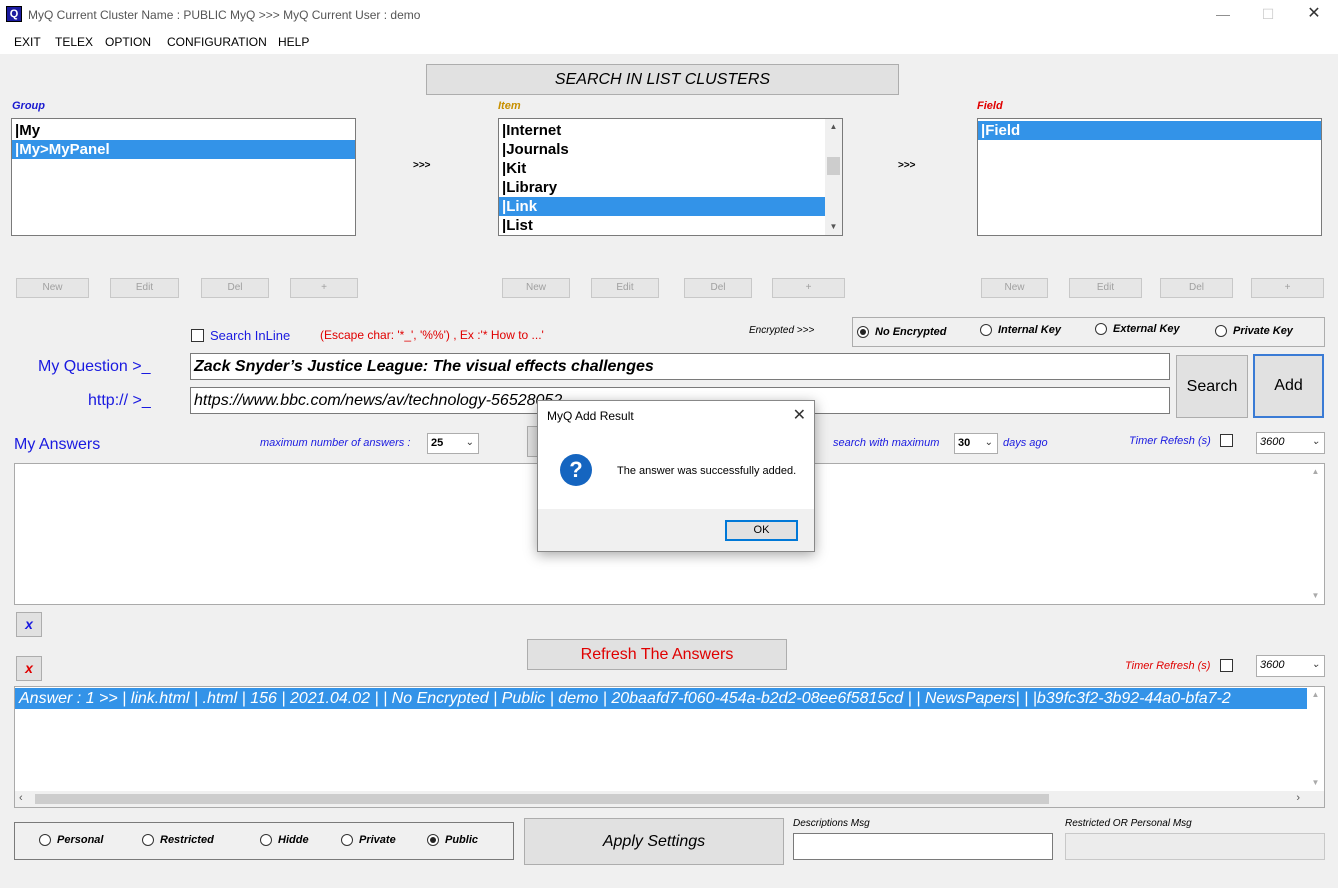  Describe the element at coordinates (1025, 443) in the screenshot. I see `days-ago-label: days ago` at that location.